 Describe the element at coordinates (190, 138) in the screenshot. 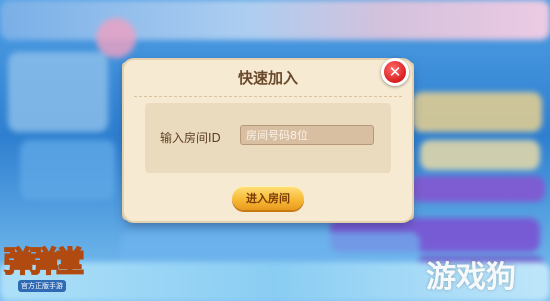

I see `room-id-label: 输入房间ID` at that location.